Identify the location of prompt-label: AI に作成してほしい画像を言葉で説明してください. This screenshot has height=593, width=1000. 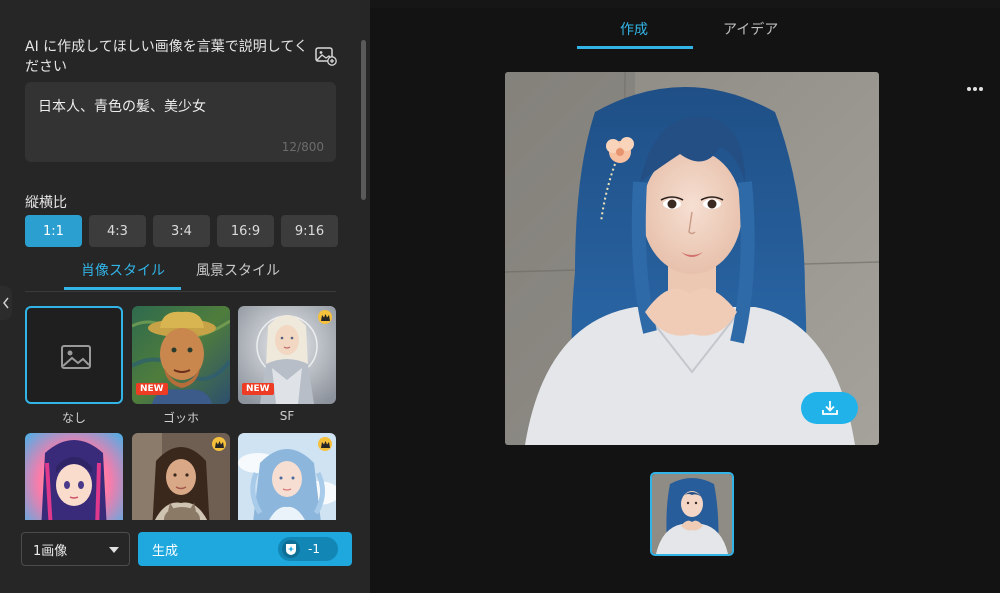
(166, 57).